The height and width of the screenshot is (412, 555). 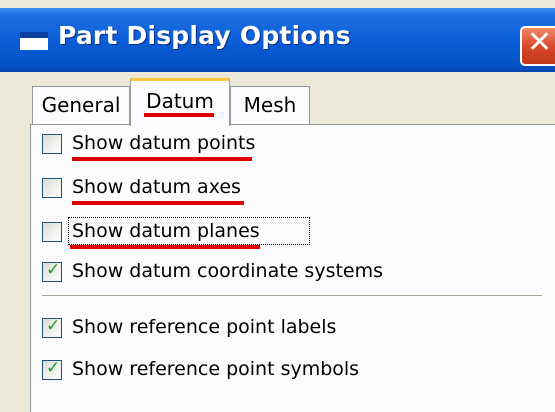 What do you see at coordinates (189, 231) in the screenshot?
I see `focus-rectangle` at bounding box center [189, 231].